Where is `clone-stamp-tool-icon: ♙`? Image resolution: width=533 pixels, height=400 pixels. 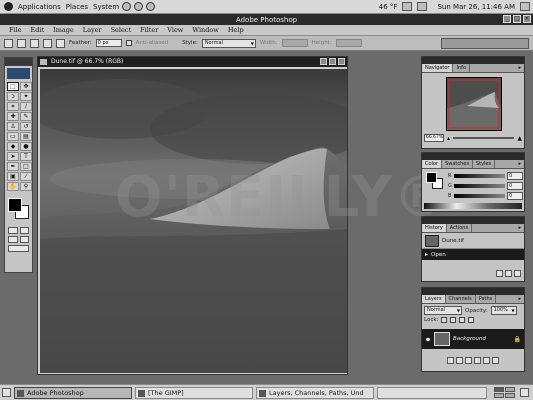 clone-stamp-tool-icon: ♙ is located at coordinates (13, 126).